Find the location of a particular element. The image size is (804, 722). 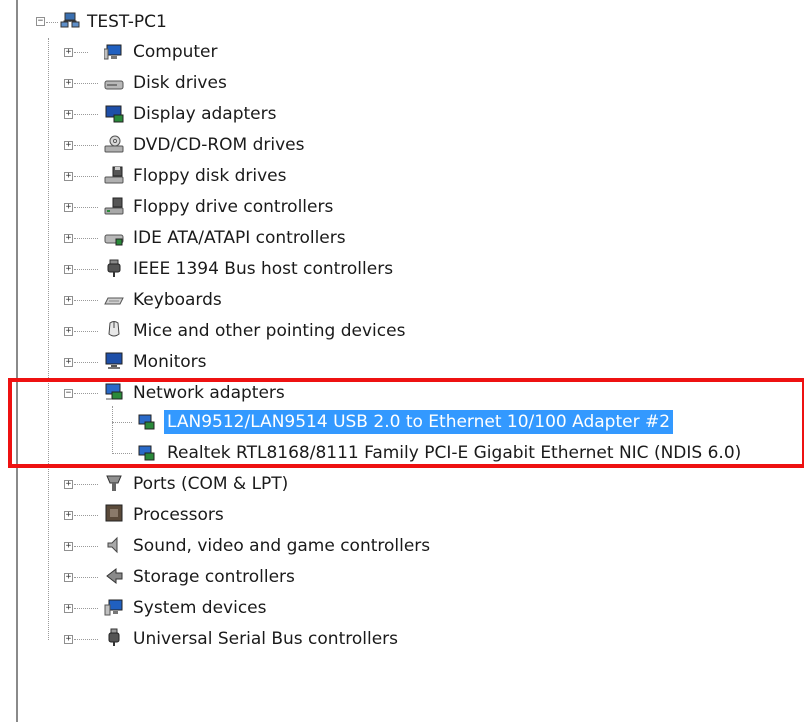

tree-item-sound: + Sound, video and game controllers is located at coordinates (240, 546).